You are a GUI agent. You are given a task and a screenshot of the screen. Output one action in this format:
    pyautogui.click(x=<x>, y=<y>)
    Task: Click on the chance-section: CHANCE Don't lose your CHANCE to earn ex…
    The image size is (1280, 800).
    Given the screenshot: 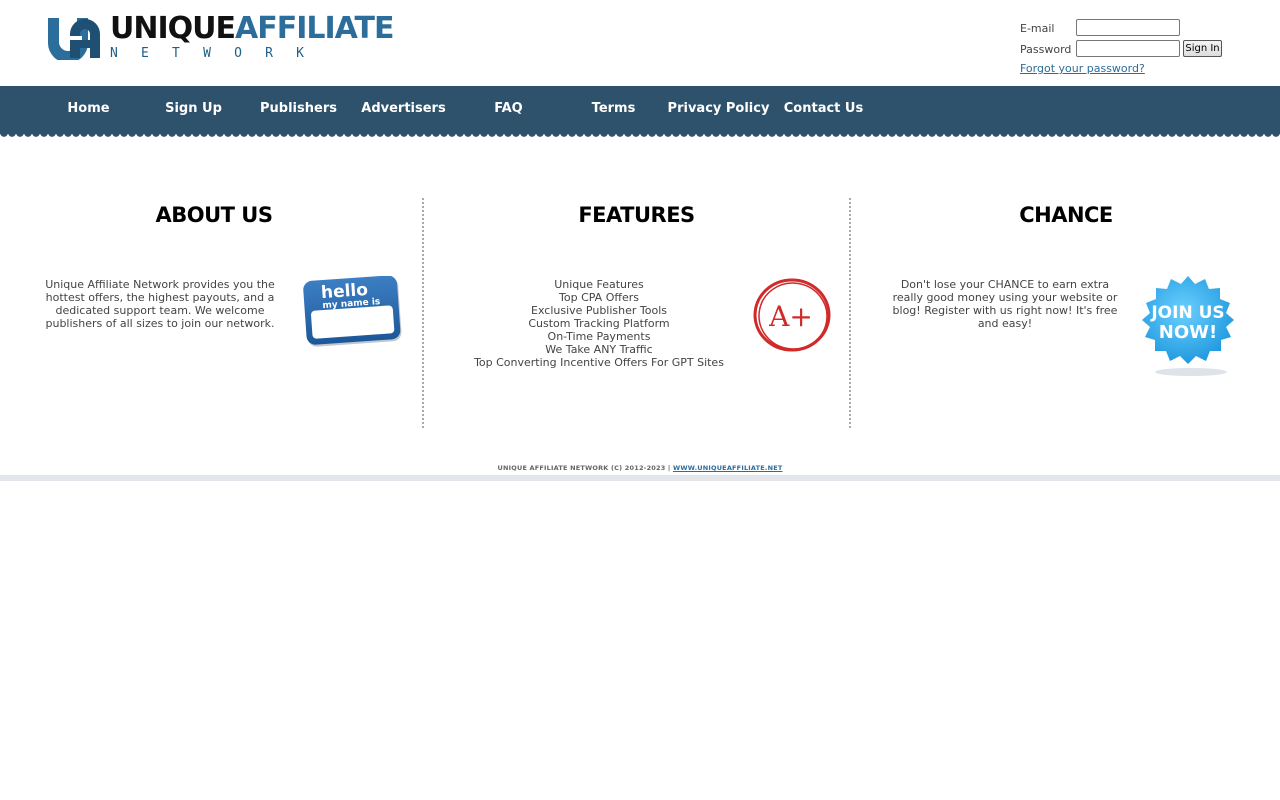 What is the action you would take?
    pyautogui.click(x=1051, y=313)
    